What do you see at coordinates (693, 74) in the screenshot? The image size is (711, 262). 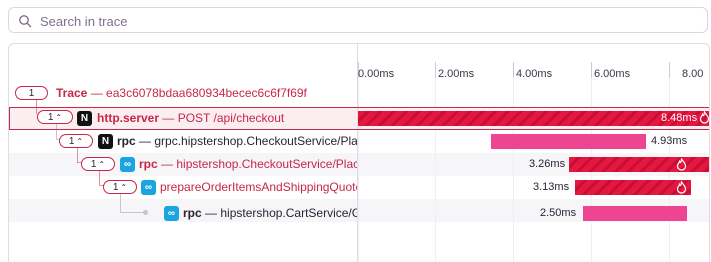 I see `tick-label: 8.00` at bounding box center [693, 74].